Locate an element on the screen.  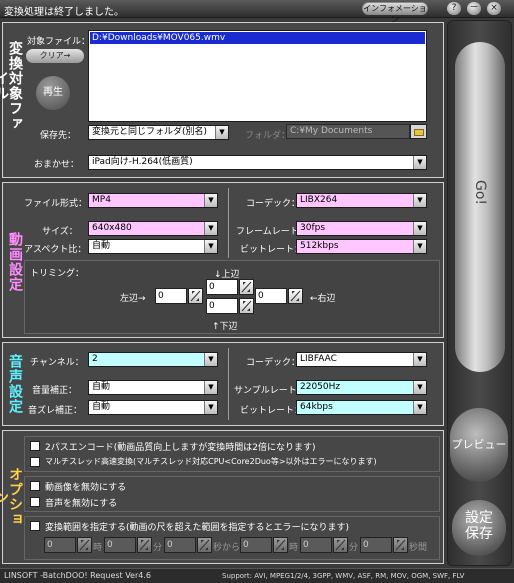
volume-label: 音量補正： is located at coordinates (55, 391).